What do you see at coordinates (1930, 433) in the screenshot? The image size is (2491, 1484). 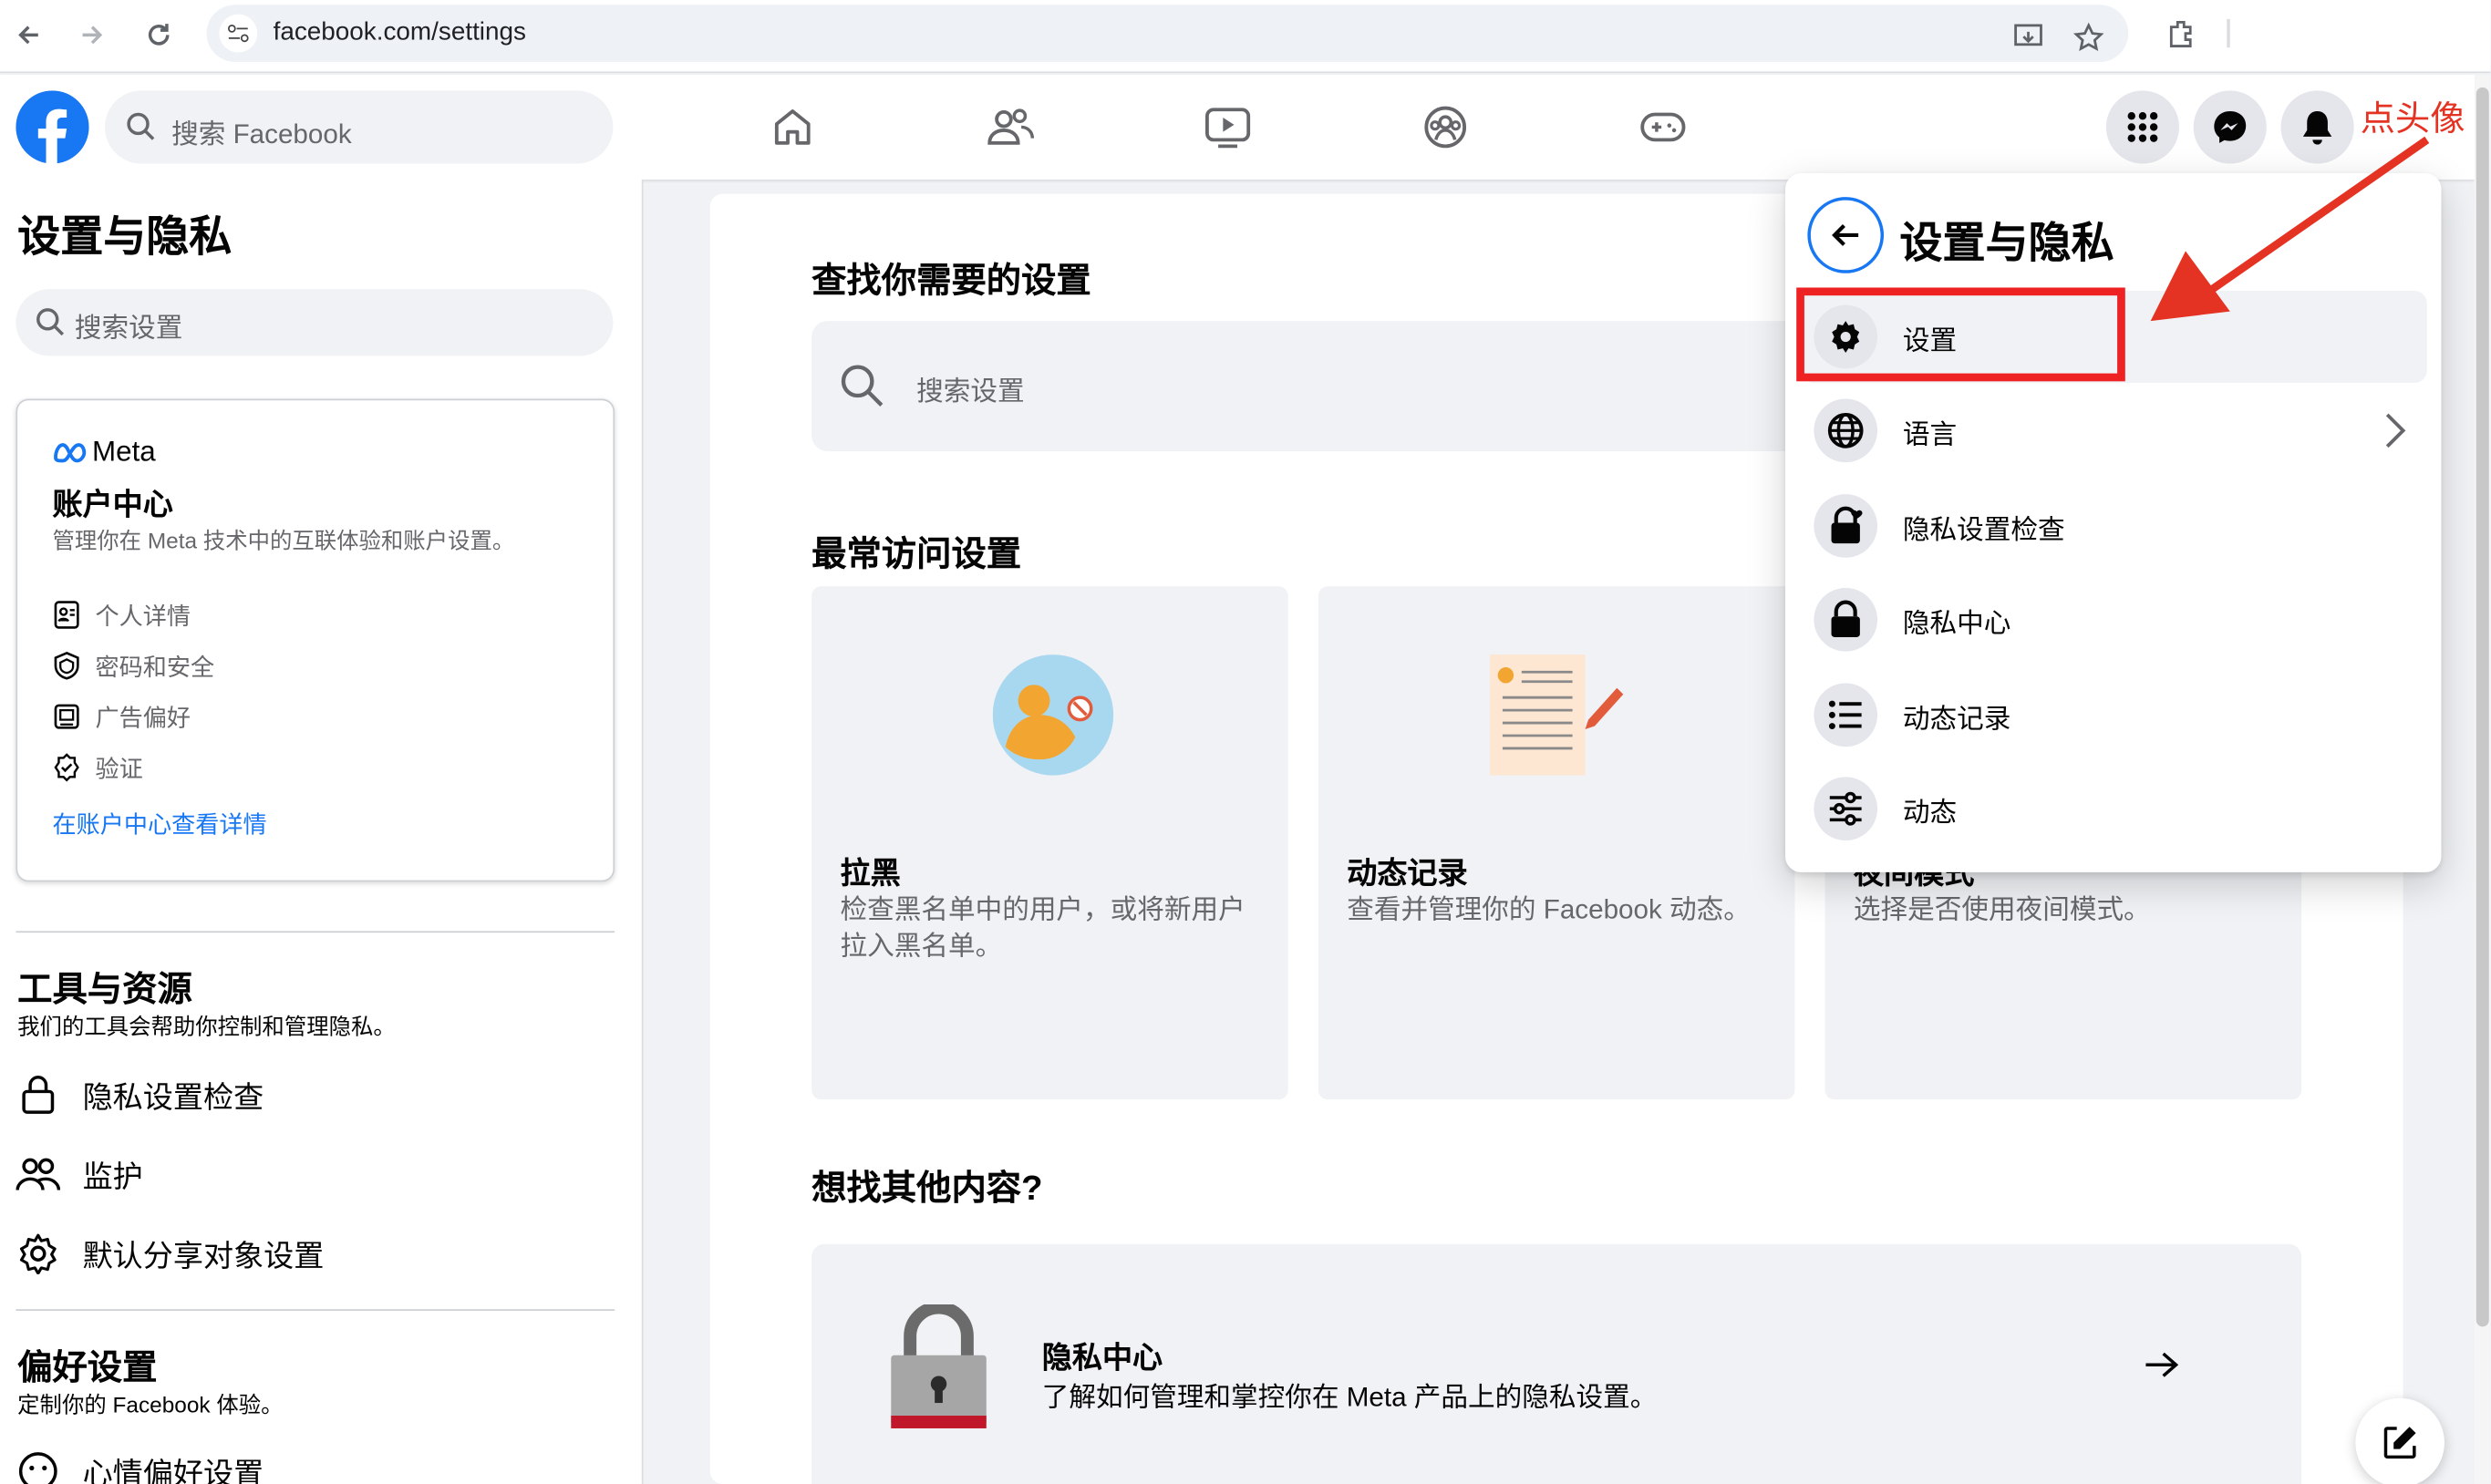 I see `dropdown-item-label: 语言` at bounding box center [1930, 433].